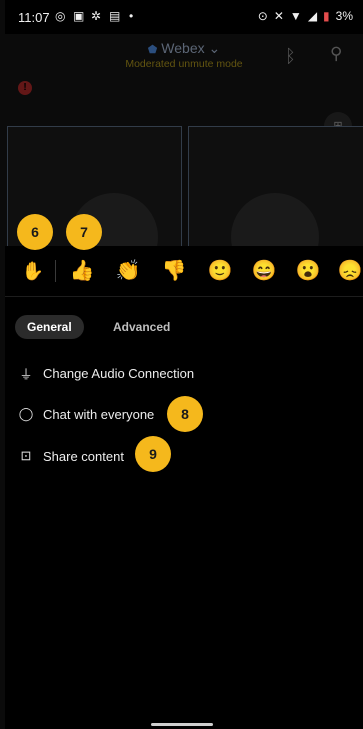  What do you see at coordinates (153, 454) in the screenshot?
I see `annotation-badge-9: 9` at bounding box center [153, 454].